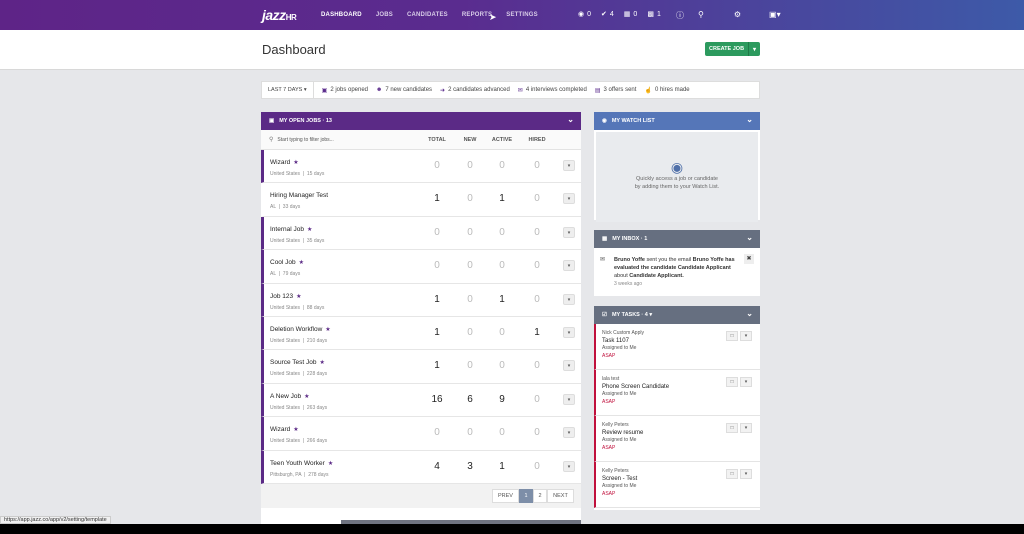 This screenshot has height=534, width=1024. What do you see at coordinates (384, 15) in the screenshot?
I see `nav-jobs: JOBS` at bounding box center [384, 15].